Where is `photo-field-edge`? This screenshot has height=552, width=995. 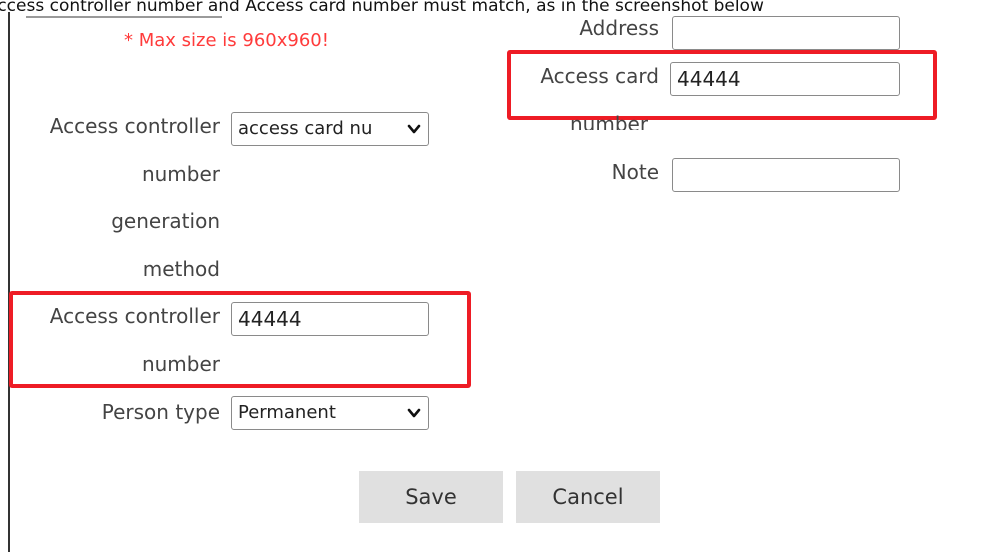 photo-field-edge is located at coordinates (124, 15).